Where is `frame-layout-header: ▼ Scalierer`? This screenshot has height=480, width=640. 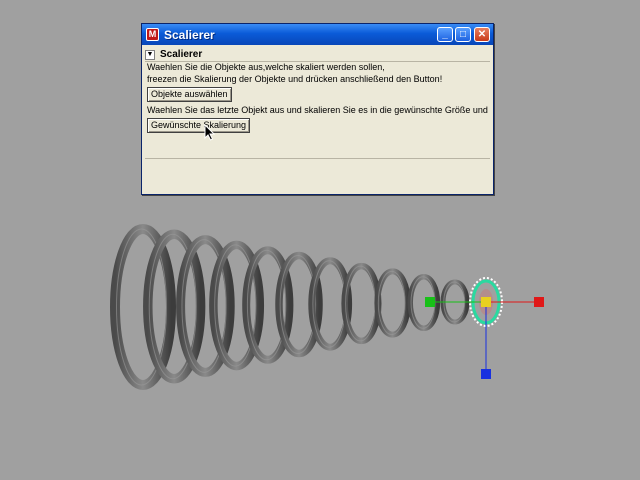 frame-layout-header: ▼ Scalierer is located at coordinates (317, 55).